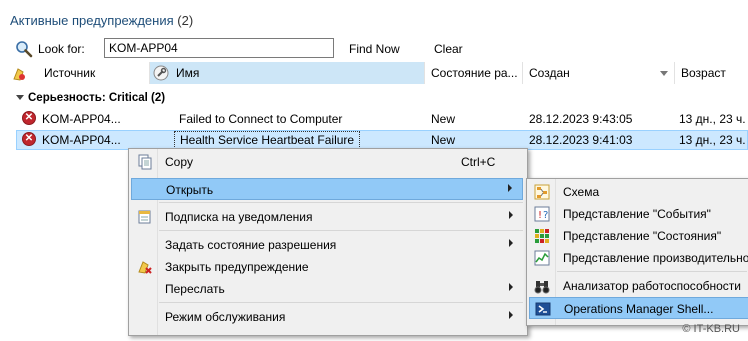 The width and height of the screenshot is (748, 341). I want to click on menu-item-set-resolution: Задать состояние разрешения, so click(327, 245).